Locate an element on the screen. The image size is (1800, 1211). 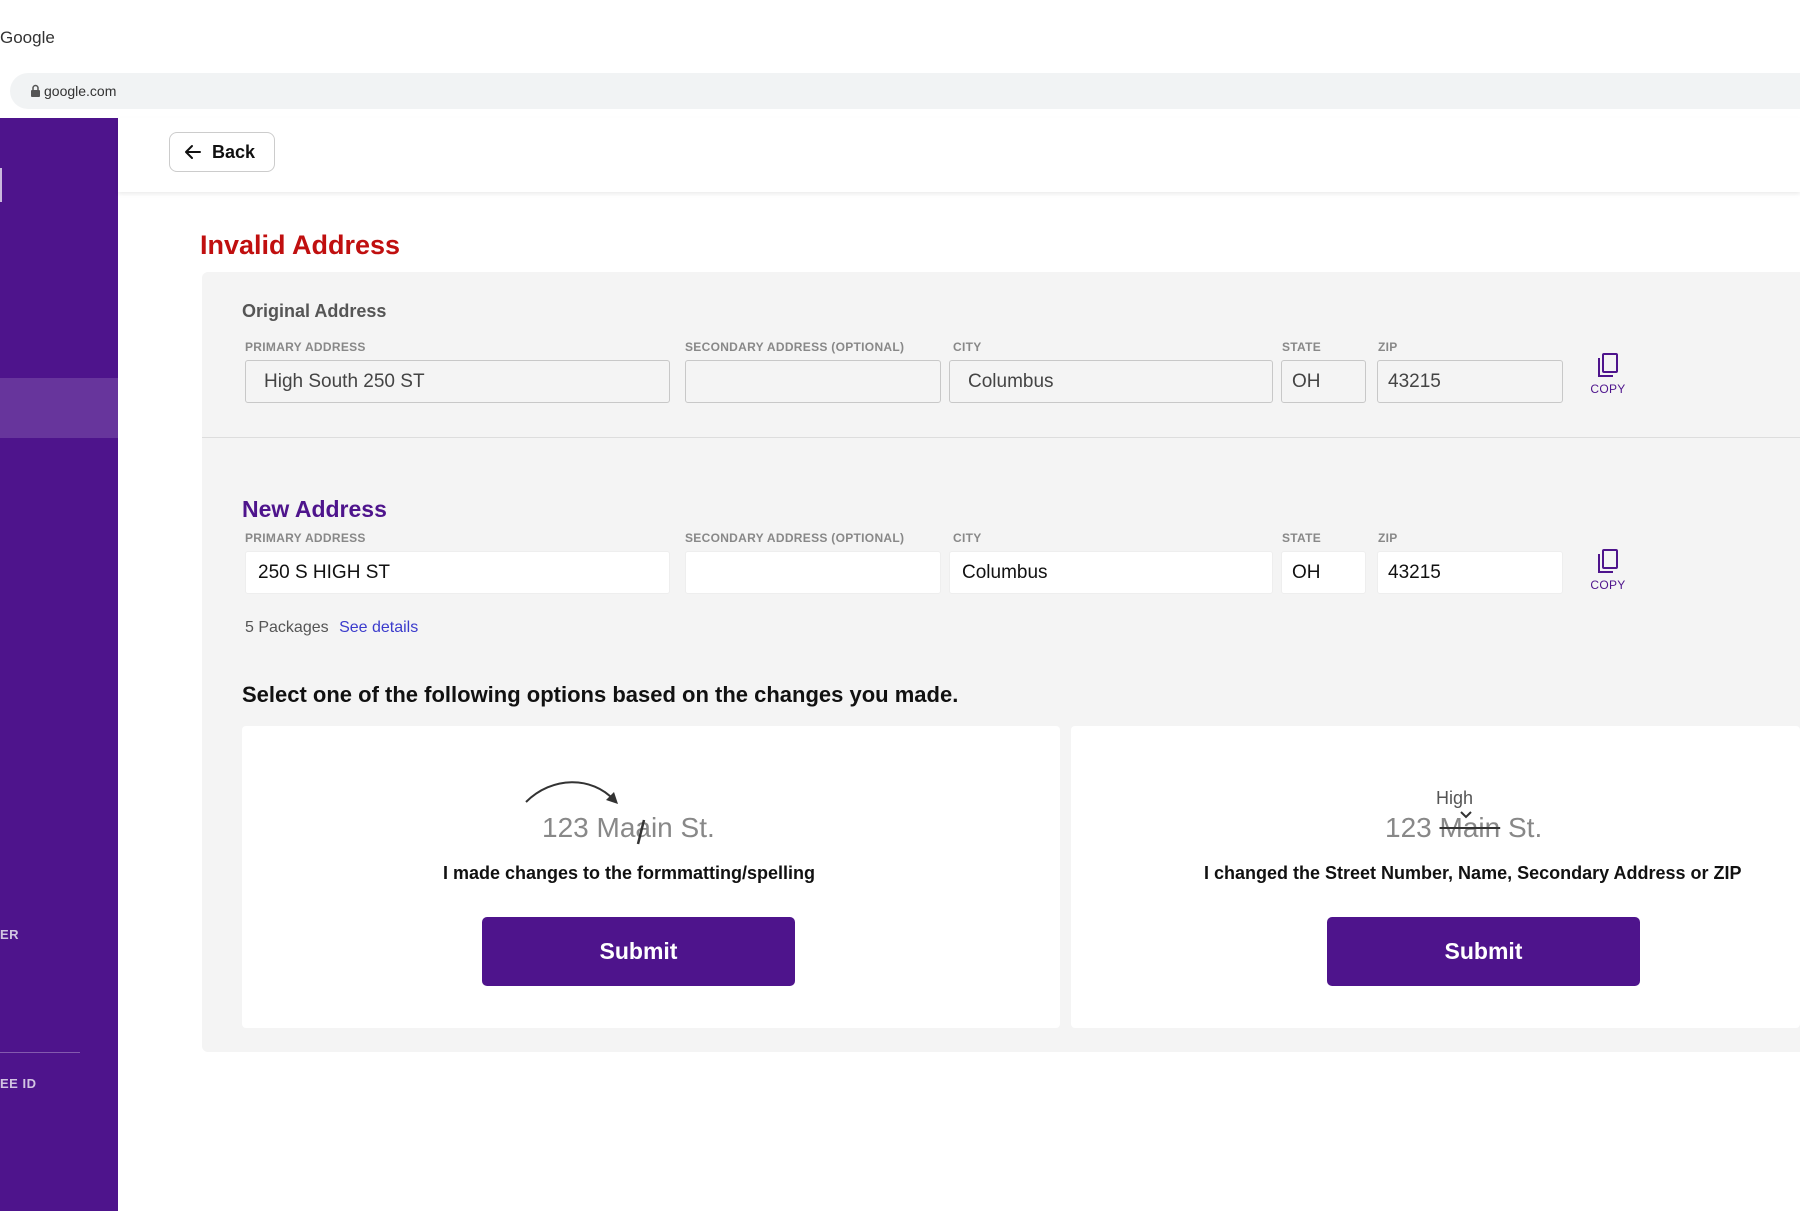
formatting-illustration-text: 123 Maain St. is located at coordinates (628, 827).